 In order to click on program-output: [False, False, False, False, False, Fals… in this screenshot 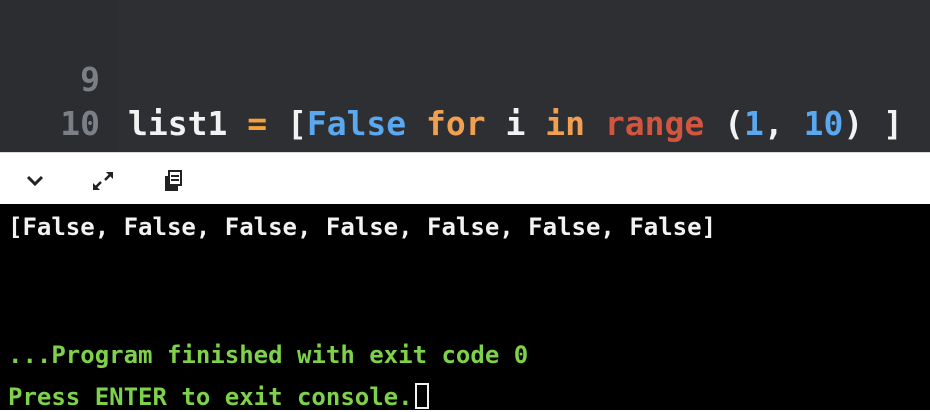, I will do `click(362, 227)`.